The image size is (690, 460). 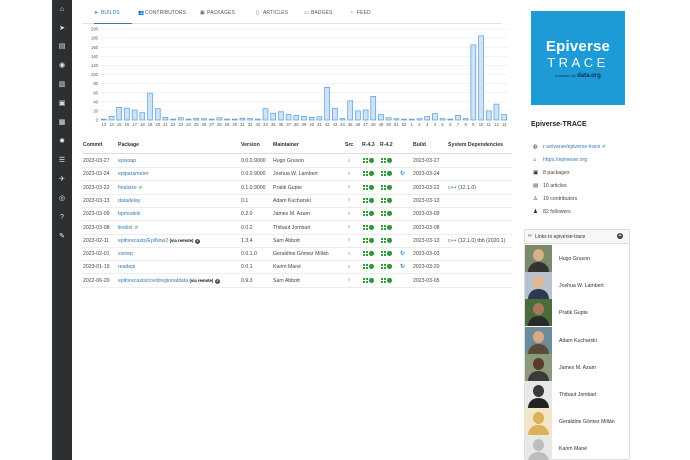 I want to click on build-date: 2023-03-27, so click(x=426, y=161).